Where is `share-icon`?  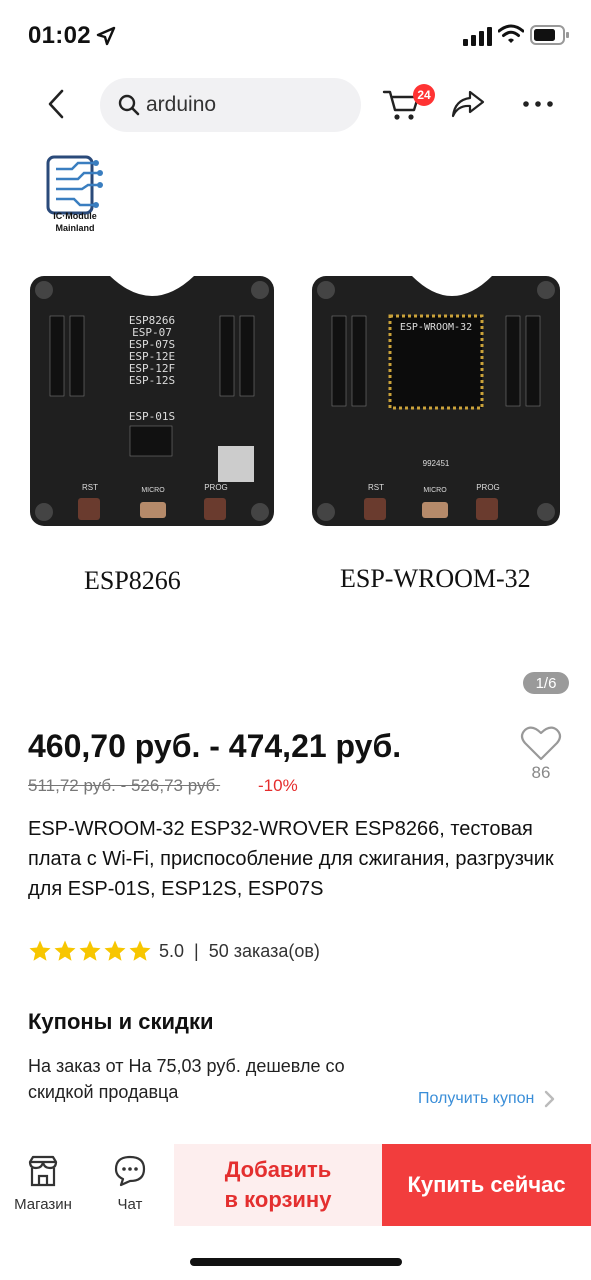
share-icon is located at coordinates (468, 104).